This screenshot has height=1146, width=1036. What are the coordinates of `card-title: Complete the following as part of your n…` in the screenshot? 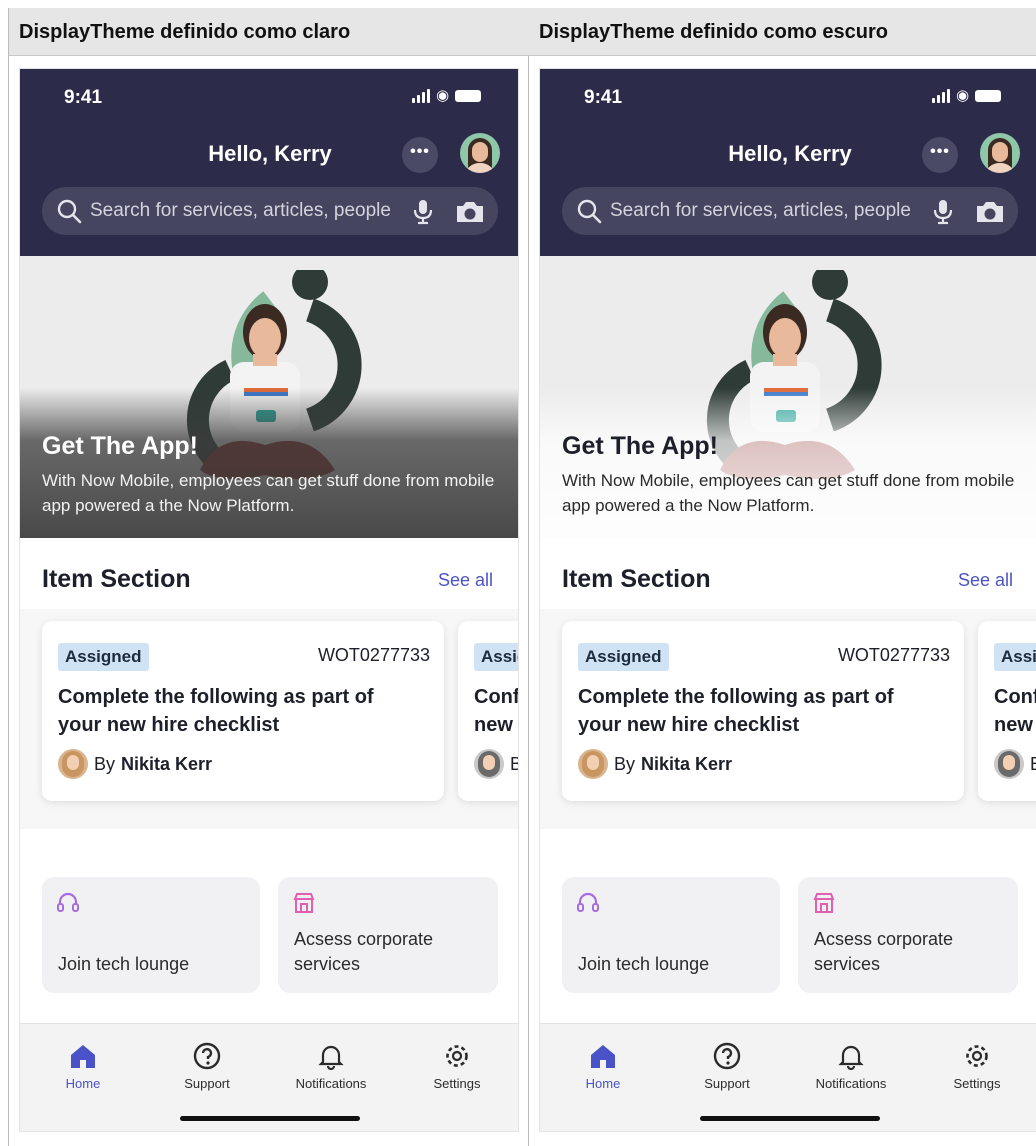 It's located at (736, 711).